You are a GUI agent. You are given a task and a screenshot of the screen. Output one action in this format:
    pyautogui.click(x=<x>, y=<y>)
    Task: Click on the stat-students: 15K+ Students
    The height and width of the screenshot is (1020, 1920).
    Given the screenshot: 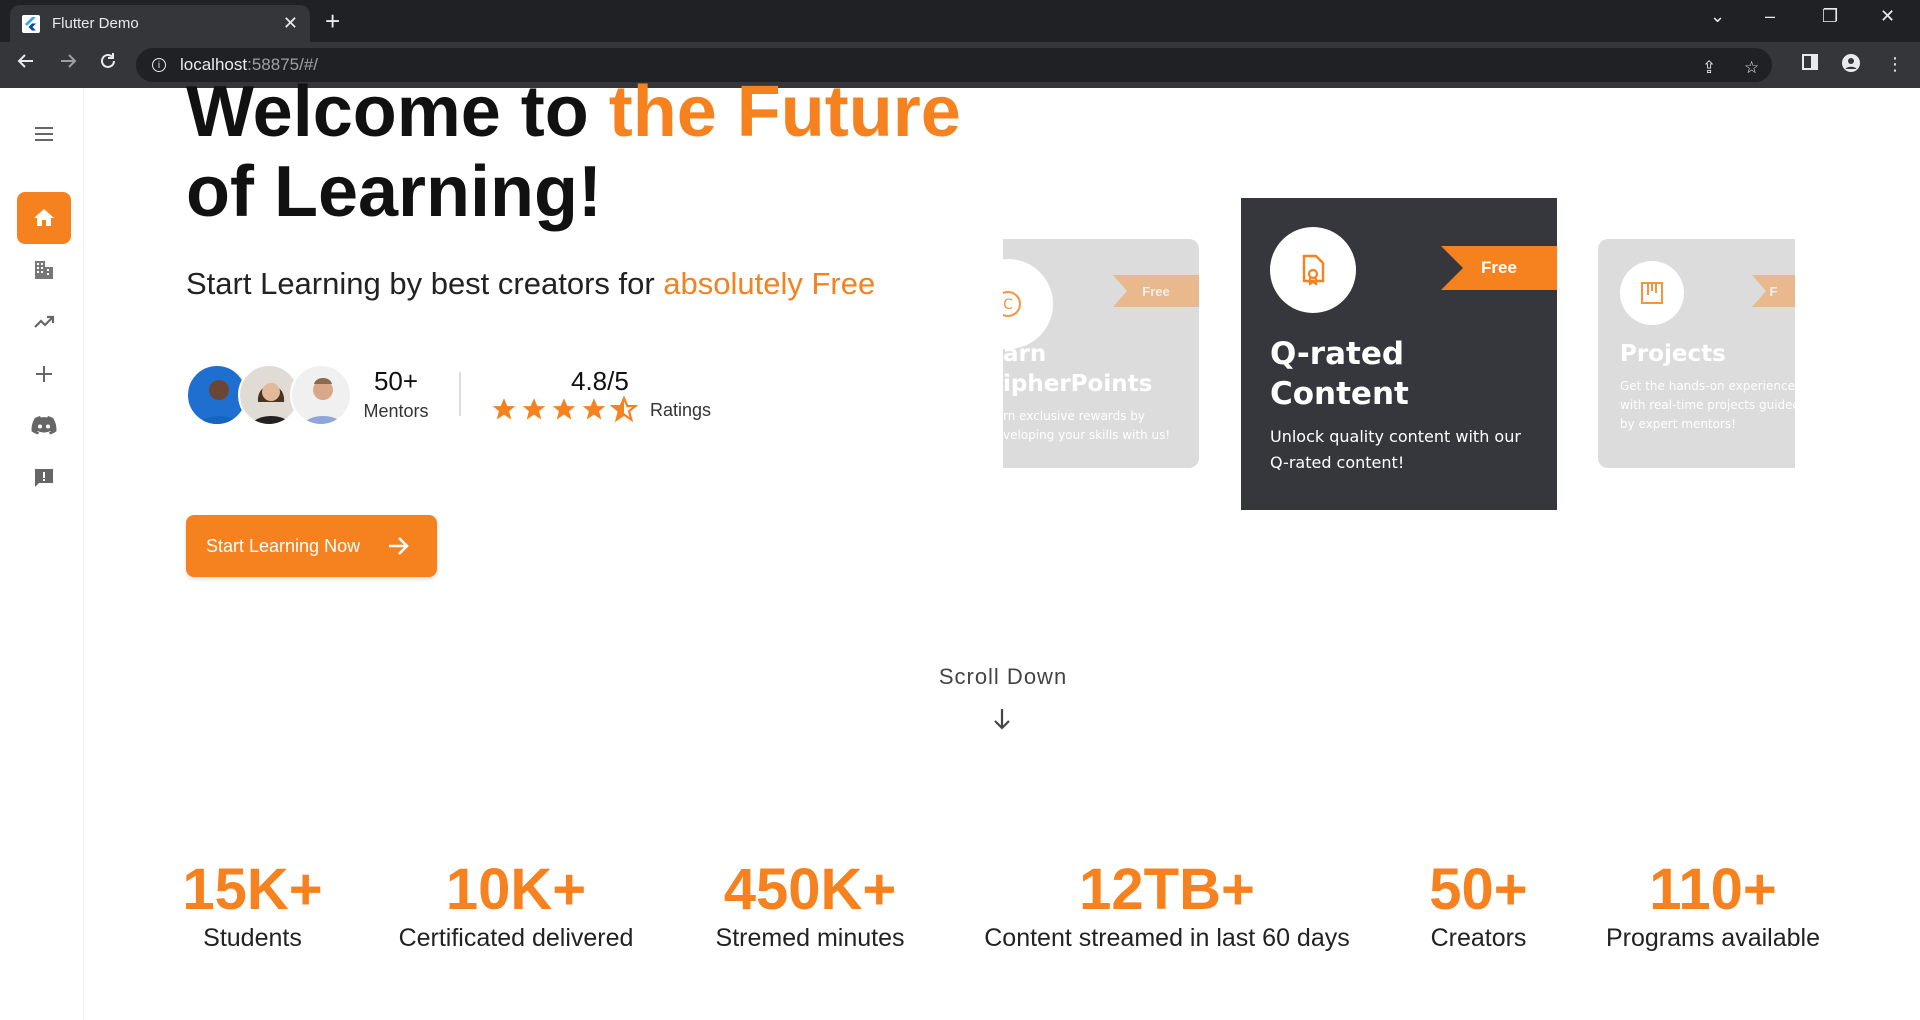 What is the action you would take?
    pyautogui.click(x=252, y=905)
    